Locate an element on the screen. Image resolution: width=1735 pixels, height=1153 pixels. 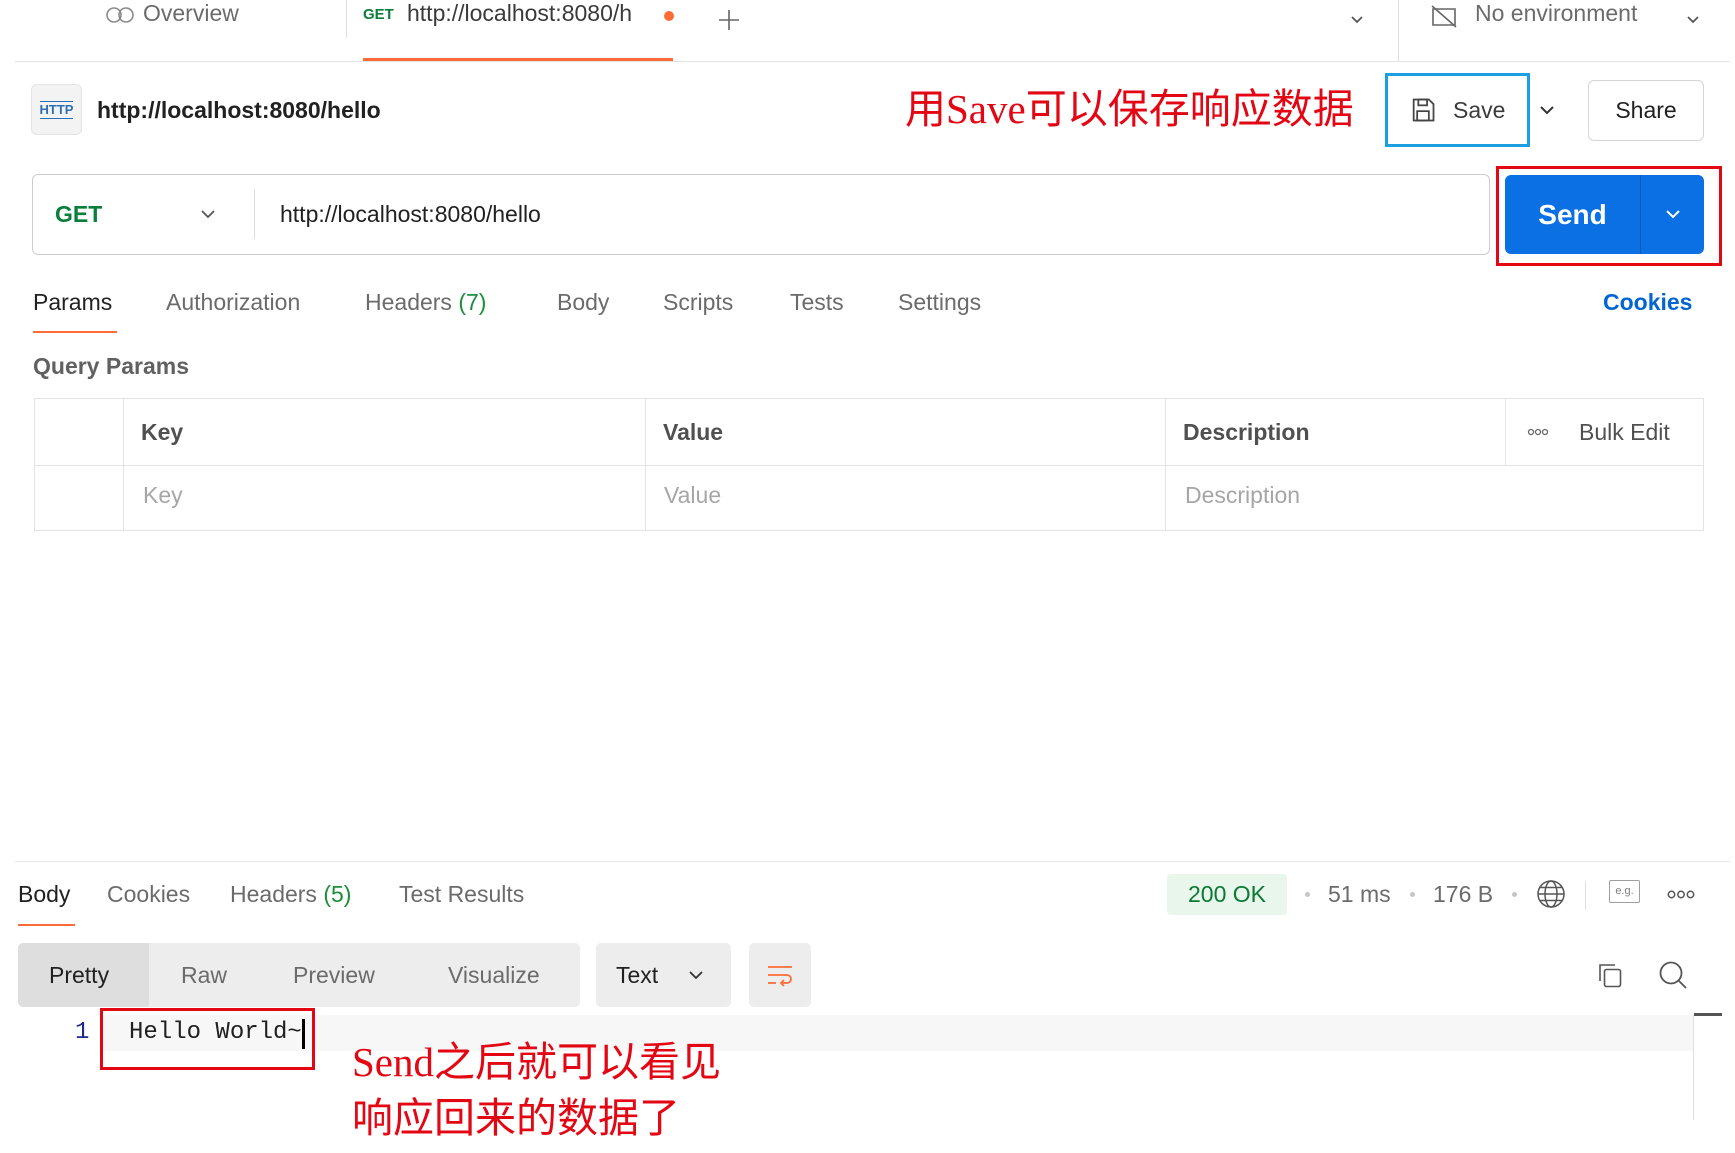
environment-divider is located at coordinates (1398, 30).